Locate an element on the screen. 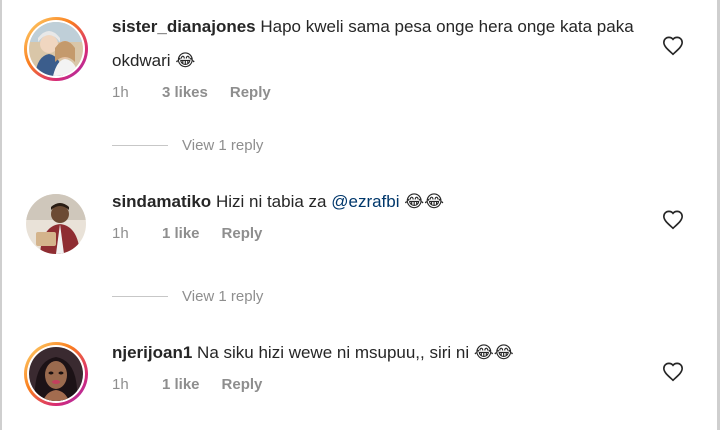  comment-body: sindamatiko Hizi ni tabia za @ezrafbi 😂😂 is located at coordinates (381, 202).